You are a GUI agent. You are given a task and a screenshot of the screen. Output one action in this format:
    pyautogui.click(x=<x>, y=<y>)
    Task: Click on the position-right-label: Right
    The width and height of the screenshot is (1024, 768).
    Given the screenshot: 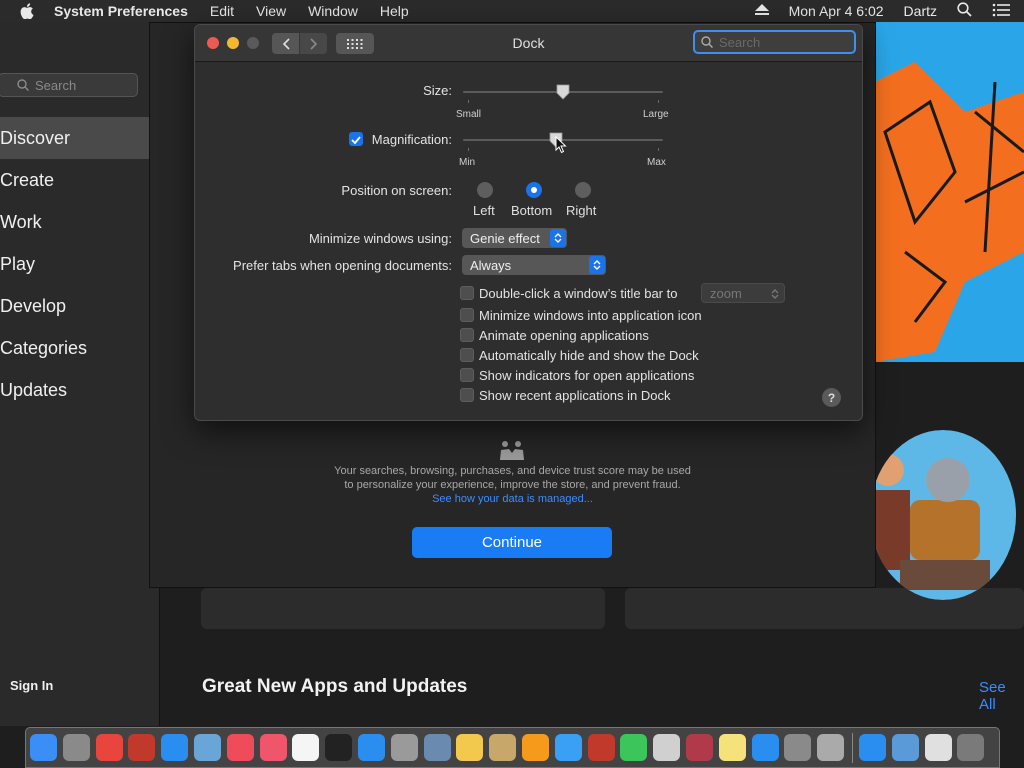 What is the action you would take?
    pyautogui.click(x=581, y=210)
    